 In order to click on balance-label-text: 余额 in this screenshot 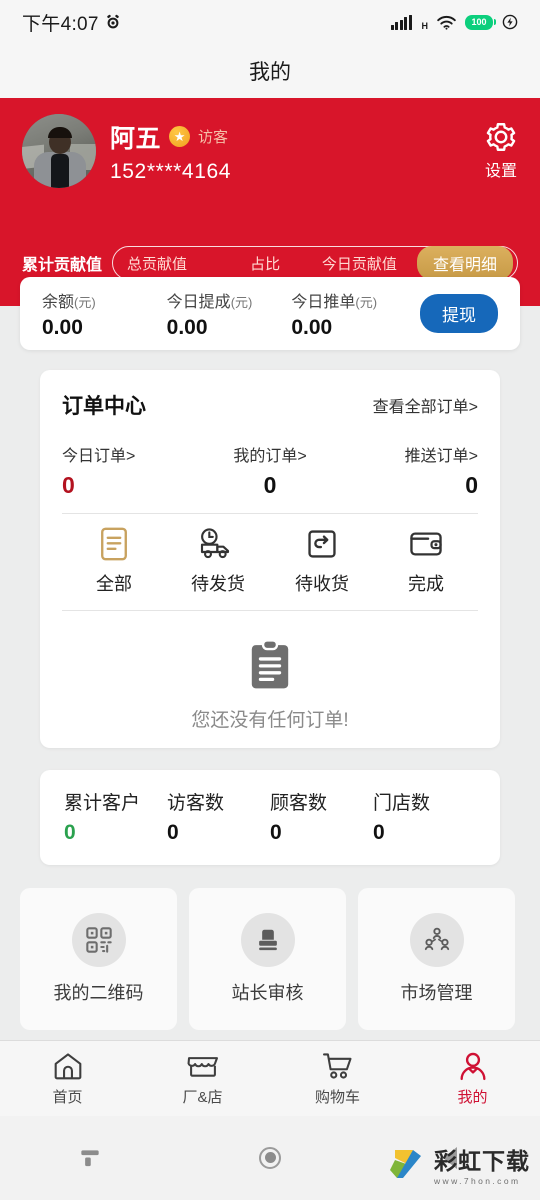, I will do `click(58, 302)`.